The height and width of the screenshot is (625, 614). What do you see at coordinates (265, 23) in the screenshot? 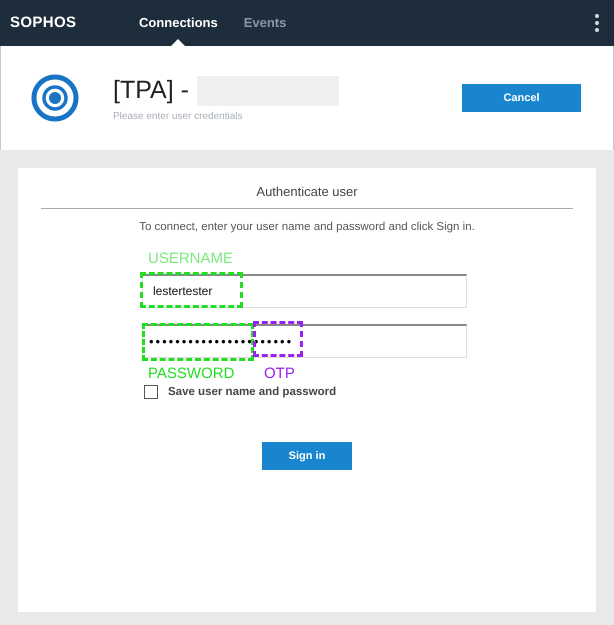
I see `nav-tab: Events` at bounding box center [265, 23].